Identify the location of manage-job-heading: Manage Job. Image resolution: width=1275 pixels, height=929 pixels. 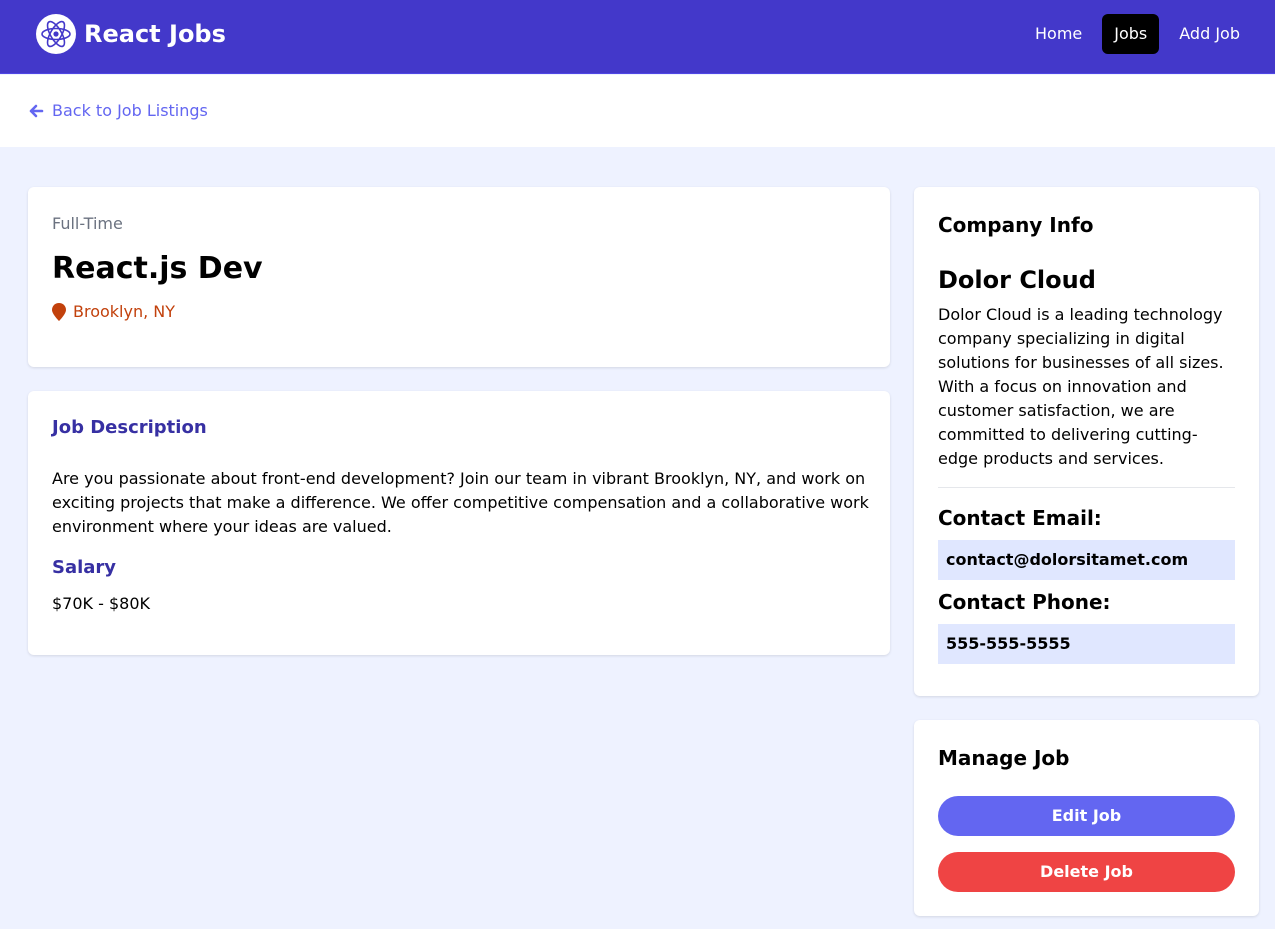
(1004, 758).